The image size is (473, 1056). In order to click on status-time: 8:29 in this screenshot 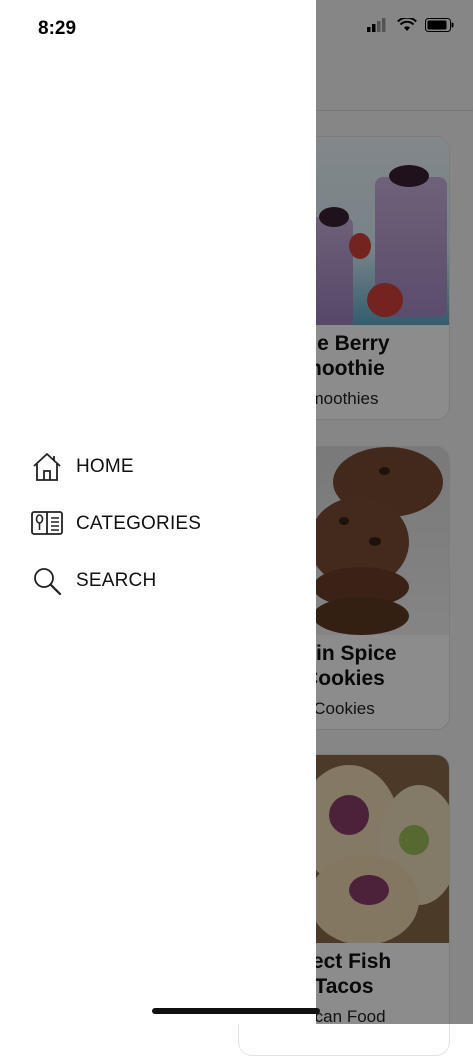, I will do `click(57, 28)`.